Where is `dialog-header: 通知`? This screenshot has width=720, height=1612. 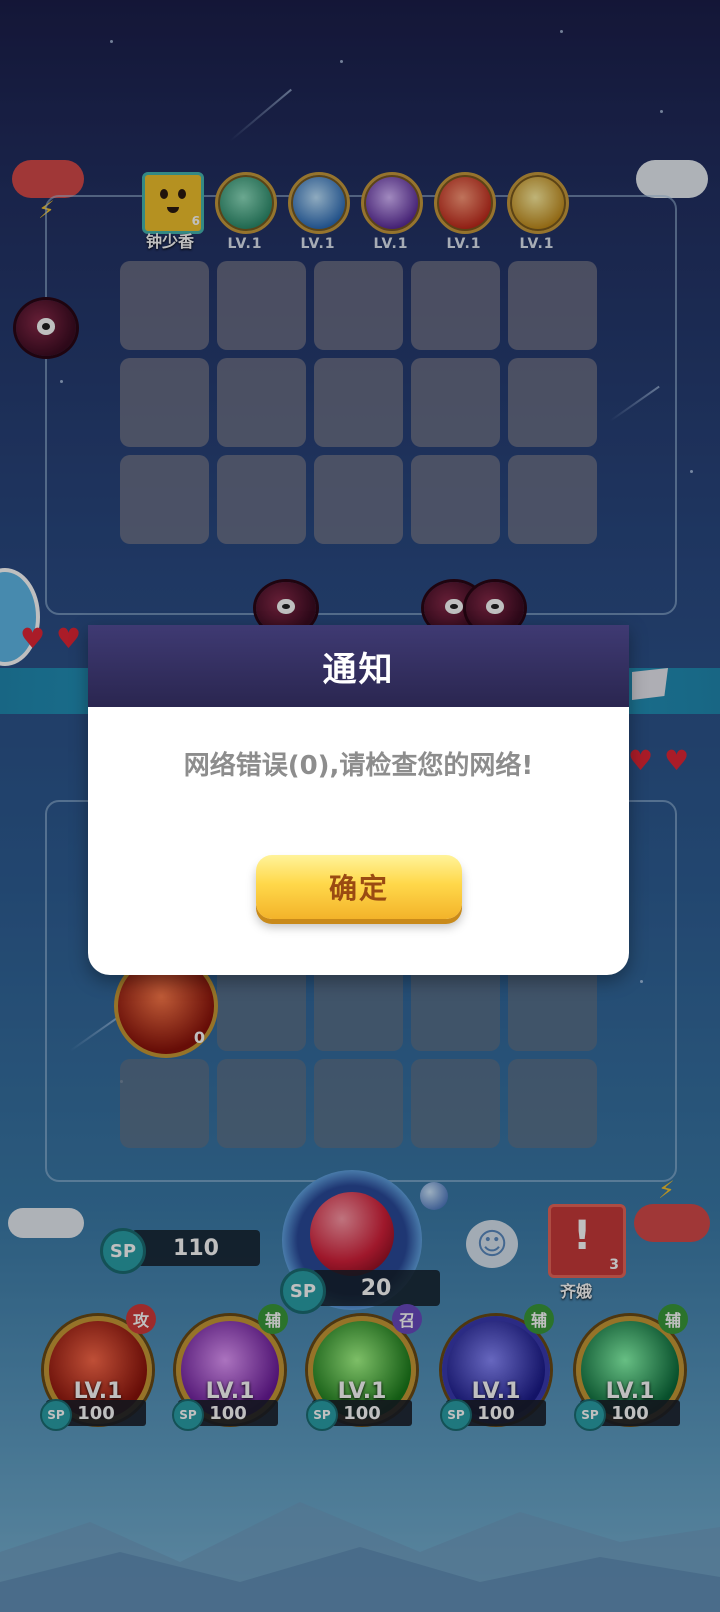
dialog-header: 通知 is located at coordinates (358, 666).